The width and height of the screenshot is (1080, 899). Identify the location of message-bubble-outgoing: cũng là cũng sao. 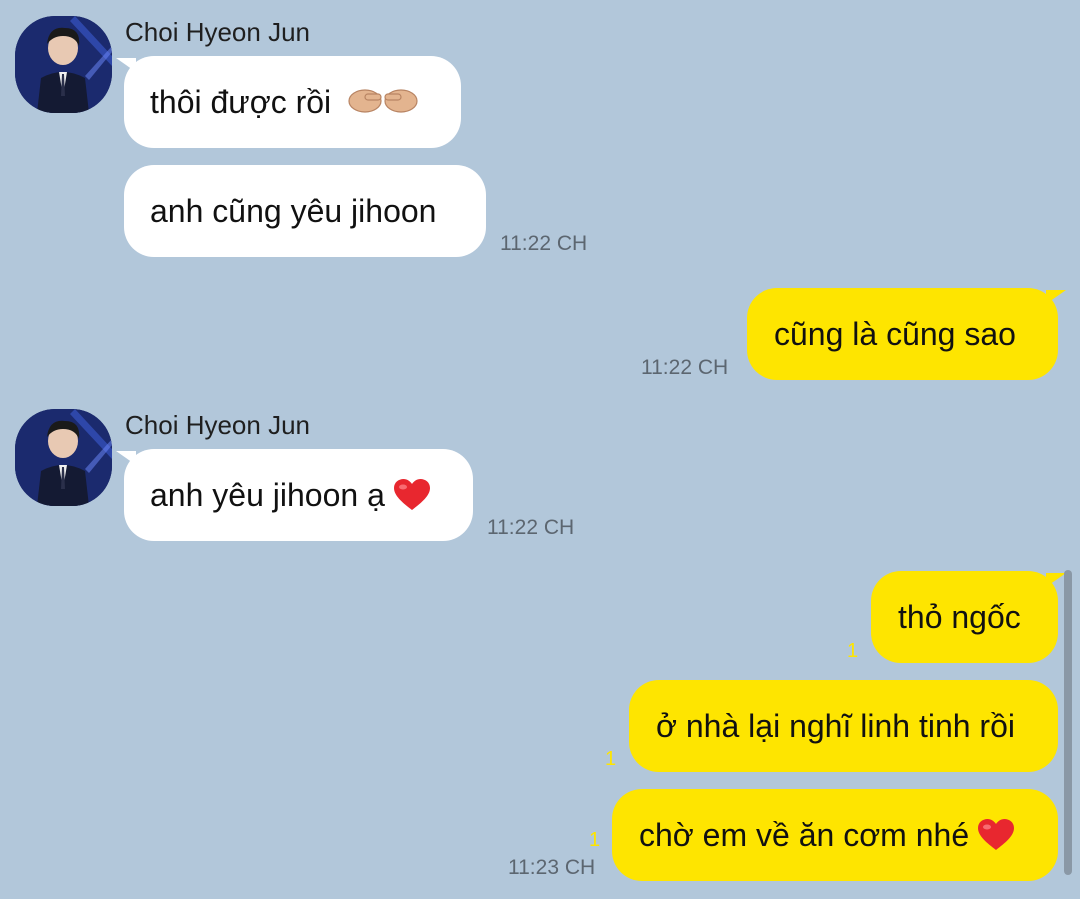
(902, 334).